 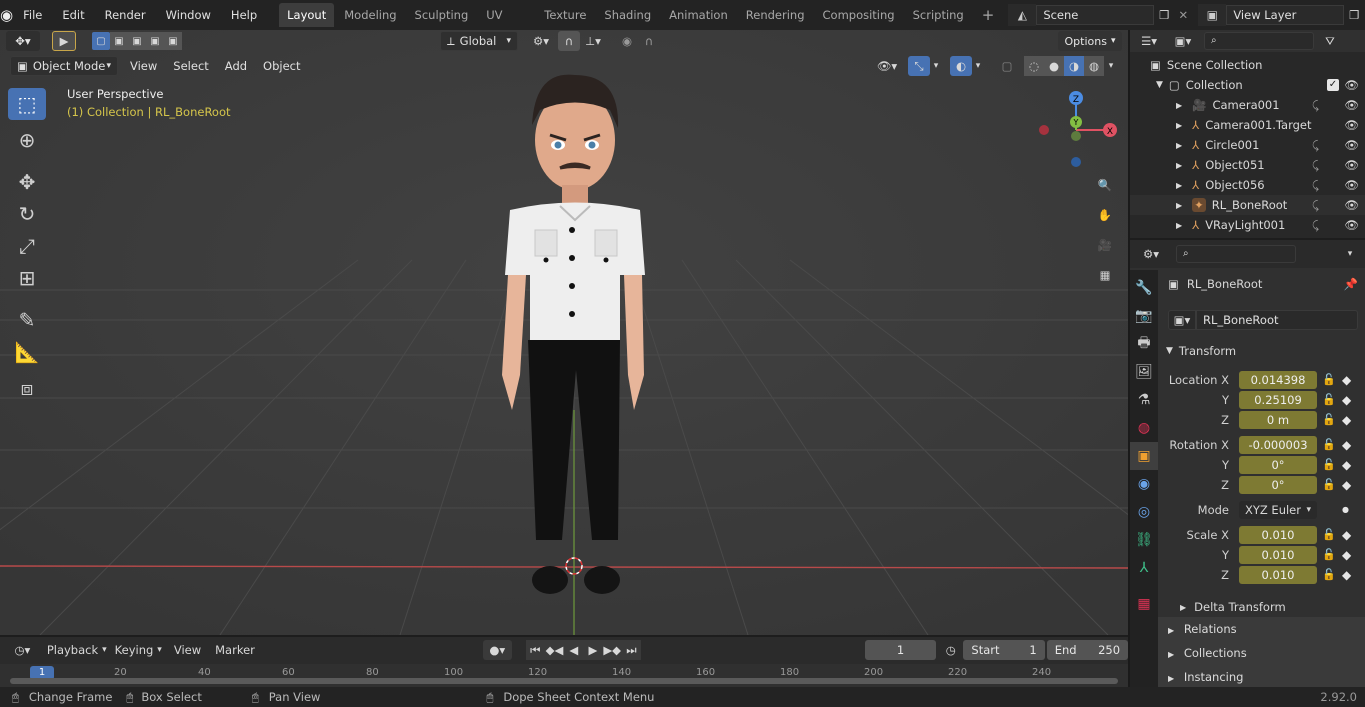 I want to click on scale-y-field: 0.010, so click(x=1278, y=555).